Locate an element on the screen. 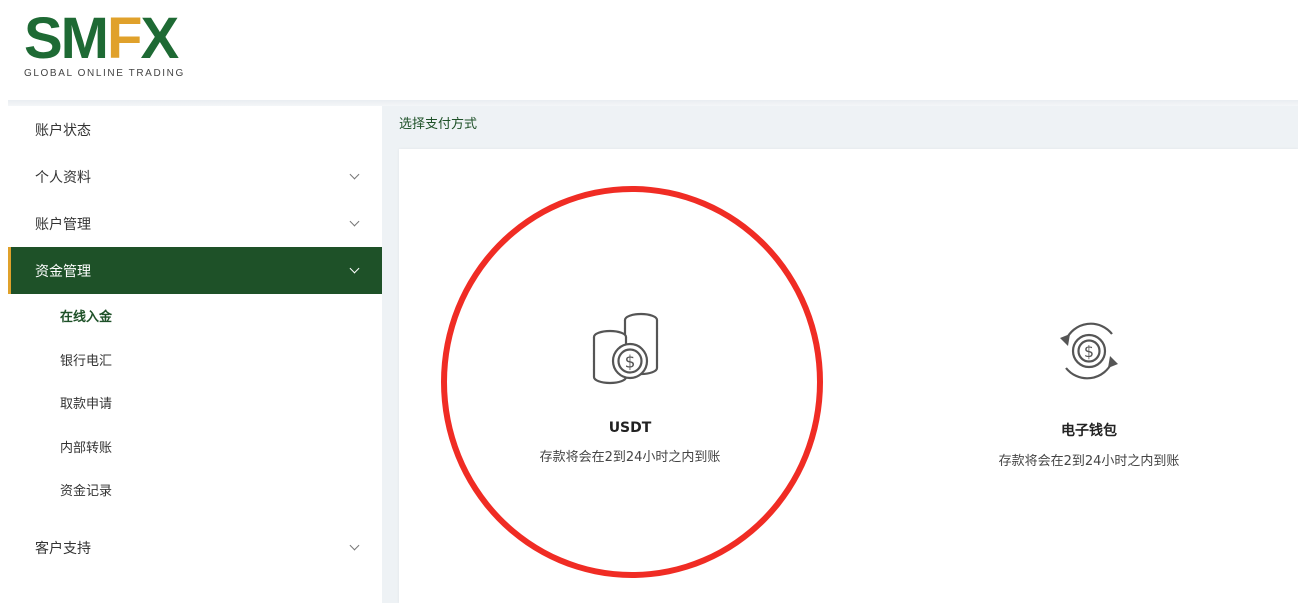 The width and height of the screenshot is (1298, 603). logo-tagline: GLOBAL ONLINE TRADING is located at coordinates (104, 73).